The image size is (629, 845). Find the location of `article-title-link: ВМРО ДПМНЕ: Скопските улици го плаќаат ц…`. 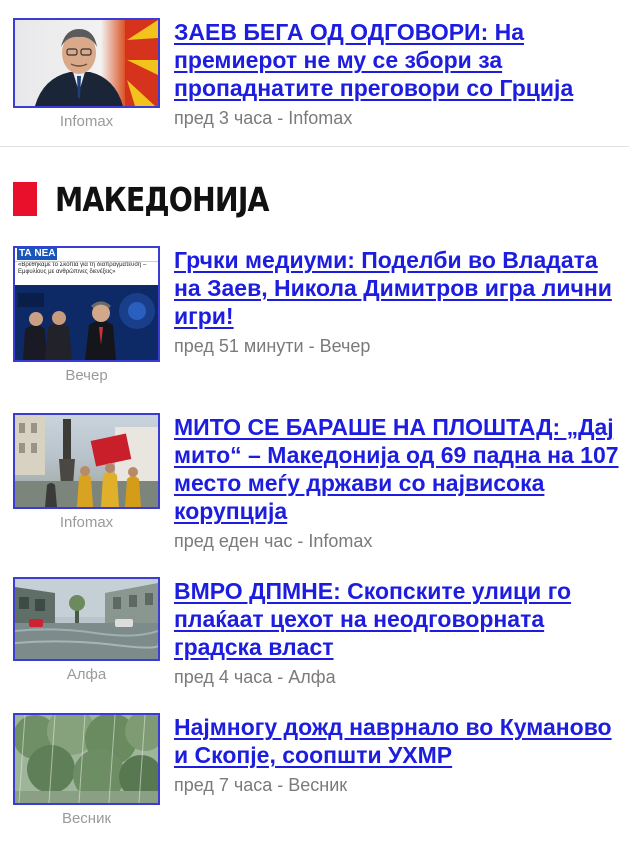

article-title-link: ВМРО ДПМНЕ: Скопските улици го плаќаат ц… is located at coordinates (396, 619).